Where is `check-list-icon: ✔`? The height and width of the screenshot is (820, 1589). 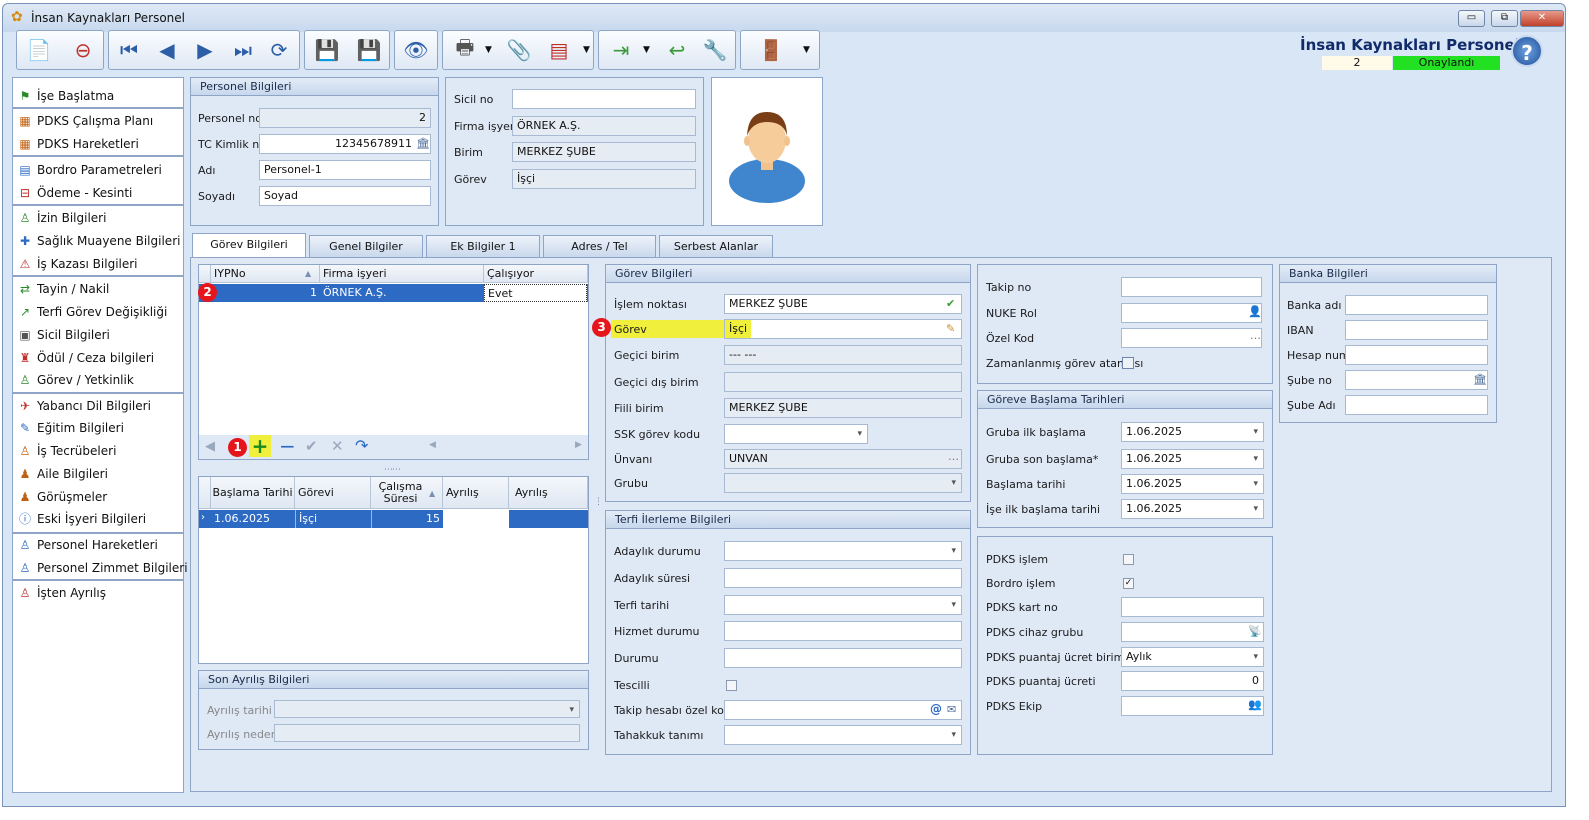 check-list-icon: ✔ is located at coordinates (950, 303).